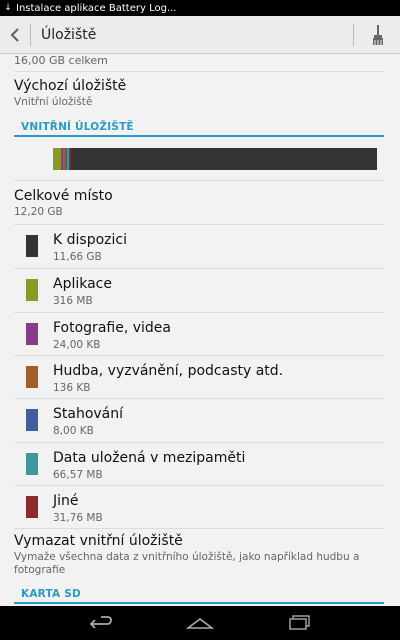 This screenshot has height=640, width=400. What do you see at coordinates (77, 127) in the screenshot?
I see `internal-storage-header: VNITŘNÍ ÚLOŽIŠTĚ` at bounding box center [77, 127].